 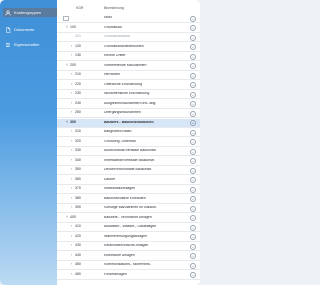 I want to click on table-row: › 320 Gründung, Unterbau +, so click(x=128, y=142).